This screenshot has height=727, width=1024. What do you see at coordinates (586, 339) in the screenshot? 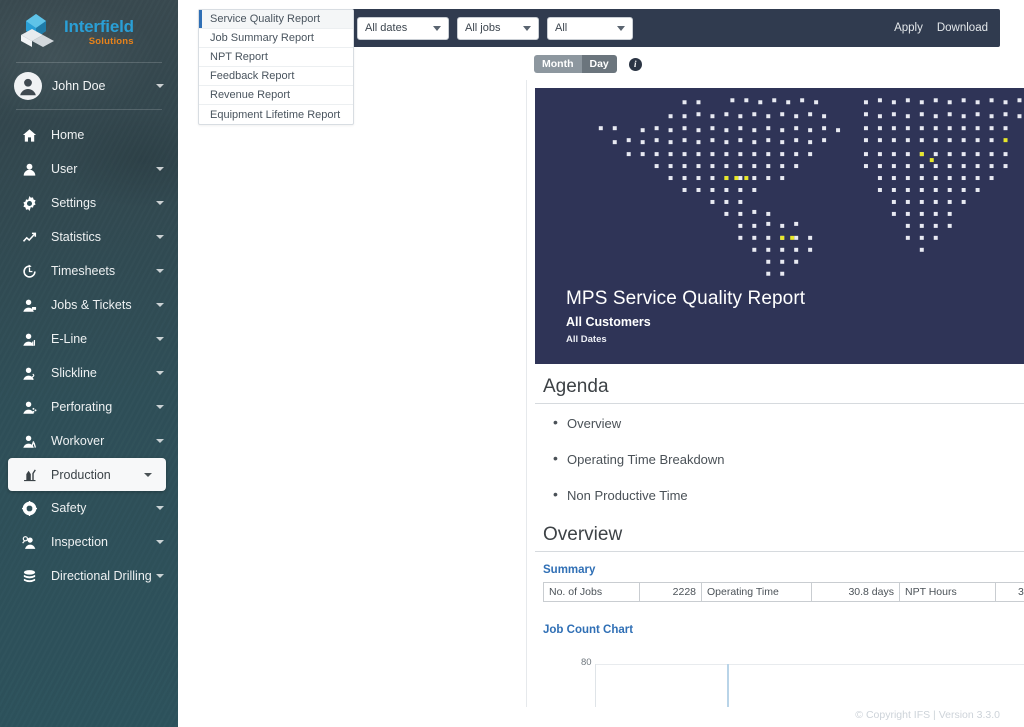
I see `banner-dates: All Dates` at bounding box center [586, 339].